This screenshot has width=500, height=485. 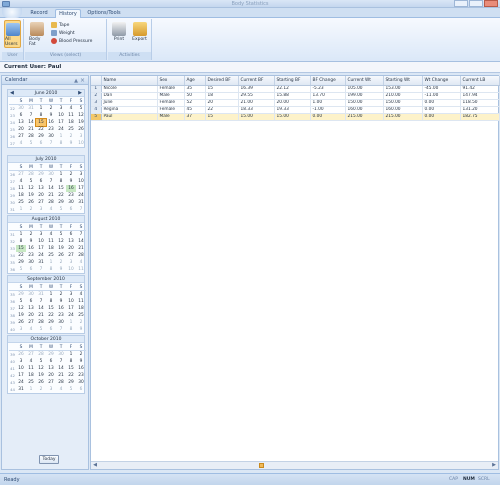 I want to click on row-number: 1, so click(x=96, y=89).